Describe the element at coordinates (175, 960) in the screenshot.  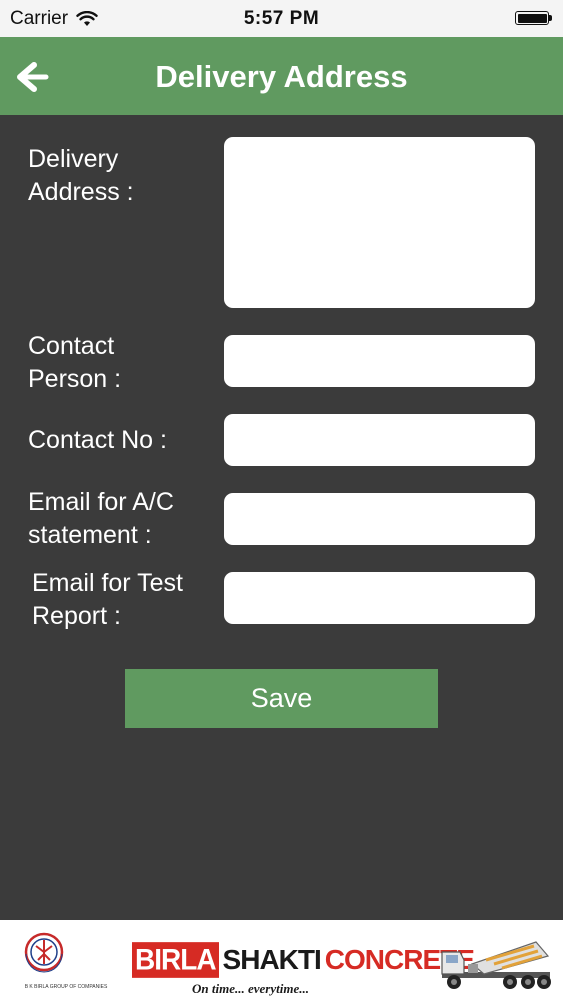
I see `brand-birla-text: BIRLA` at that location.